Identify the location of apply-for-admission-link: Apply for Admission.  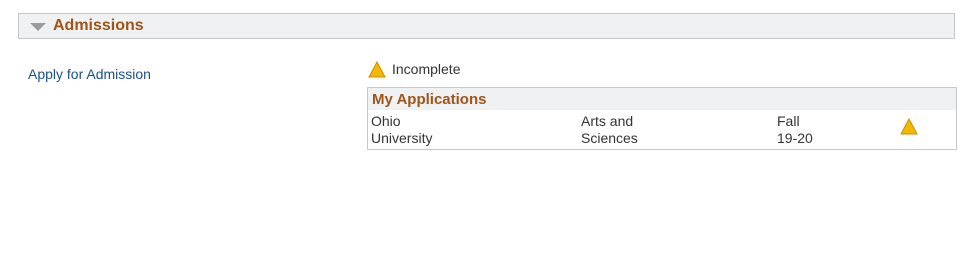
(89, 74).